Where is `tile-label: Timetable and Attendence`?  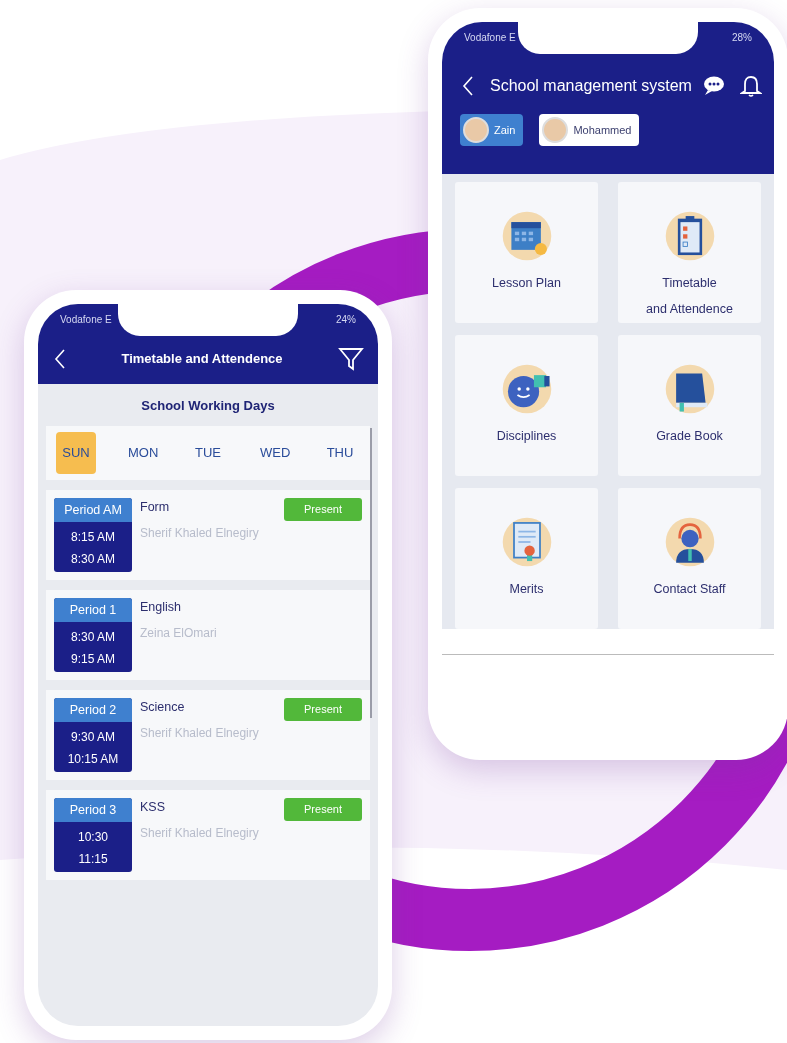
tile-label: Timetable and Attendence is located at coordinates (689, 296).